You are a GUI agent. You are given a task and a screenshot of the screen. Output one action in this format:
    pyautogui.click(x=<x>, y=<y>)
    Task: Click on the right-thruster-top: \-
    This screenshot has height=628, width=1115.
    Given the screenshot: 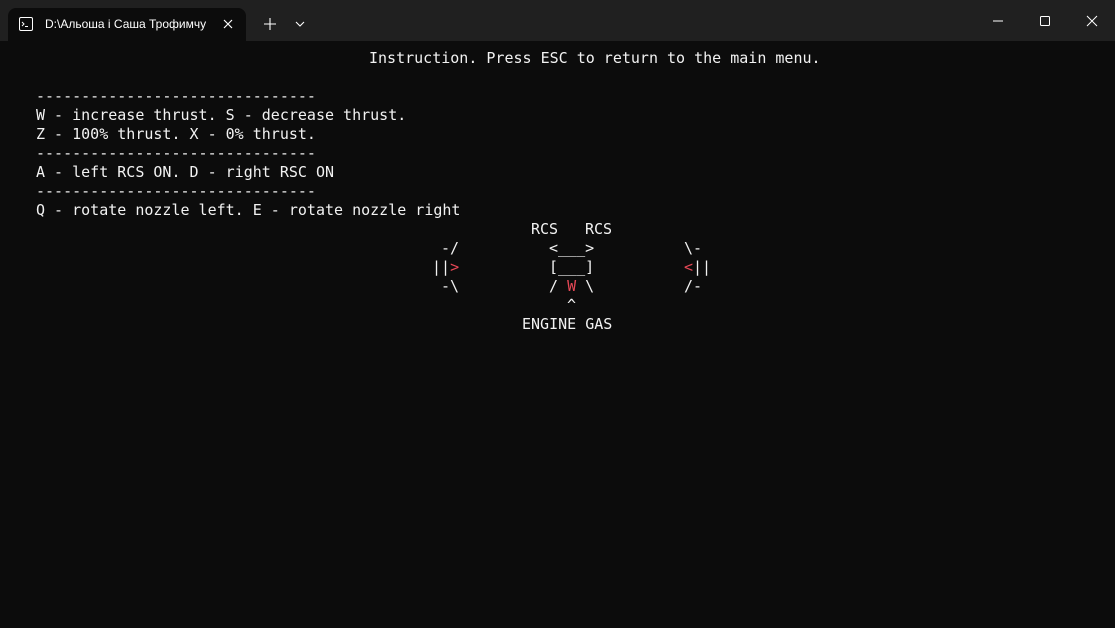 What is the action you would take?
    pyautogui.click(x=693, y=248)
    